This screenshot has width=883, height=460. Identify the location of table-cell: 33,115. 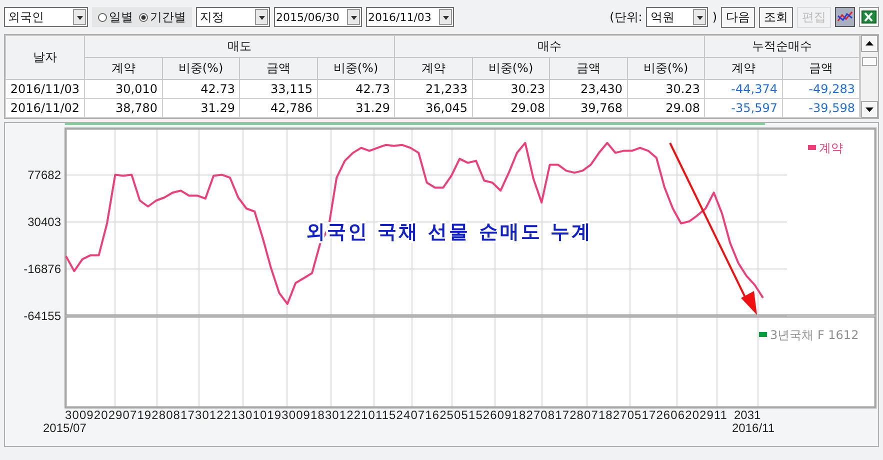
(278, 89).